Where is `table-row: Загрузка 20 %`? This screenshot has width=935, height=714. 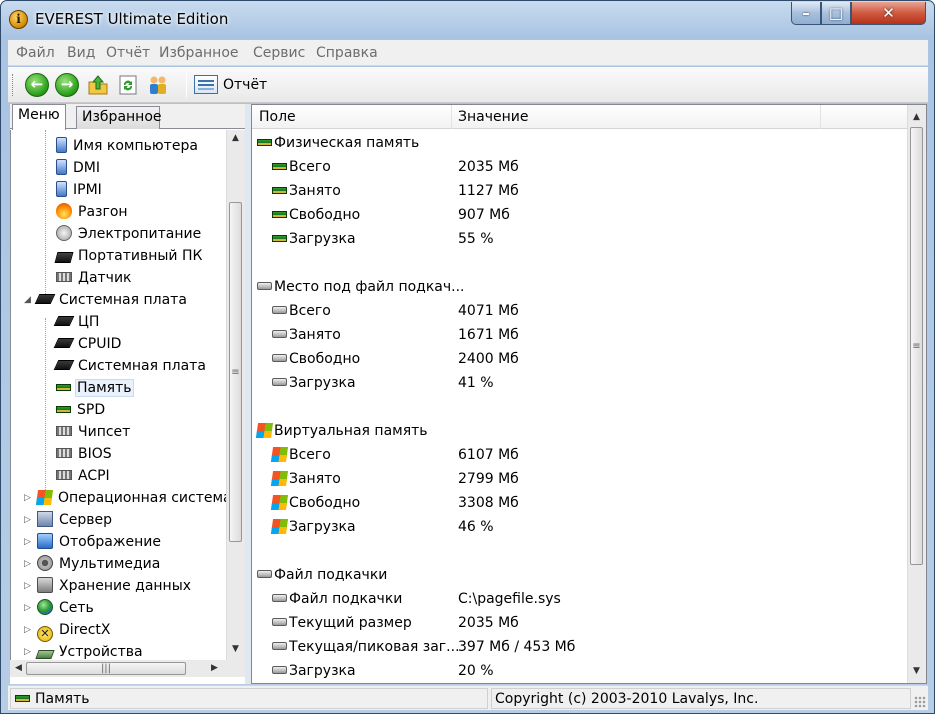
table-row: Загрузка 20 % is located at coordinates (577, 670).